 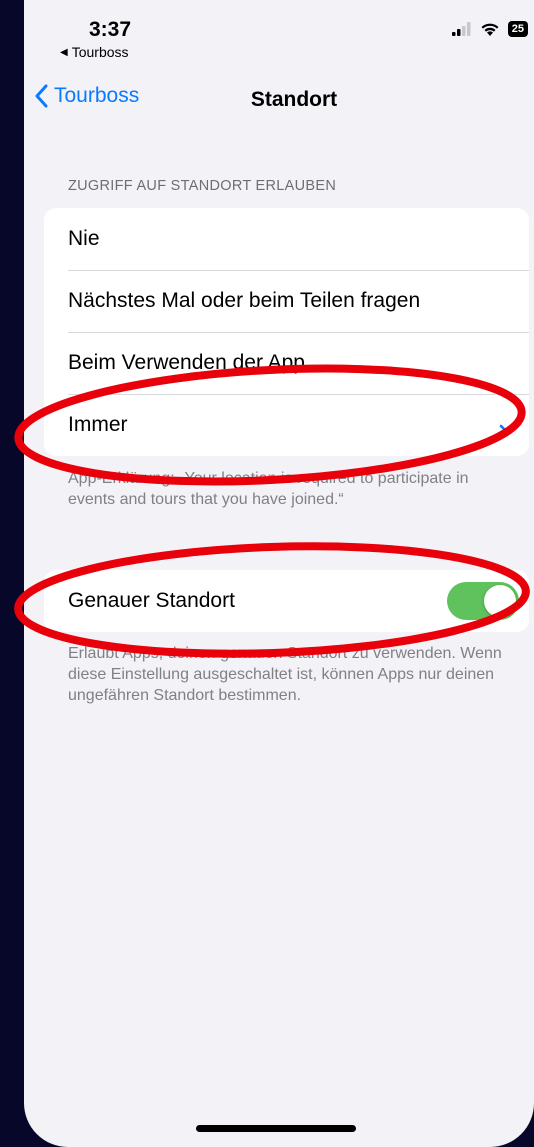 What do you see at coordinates (510, 424) in the screenshot?
I see `checkmark-icon` at bounding box center [510, 424].